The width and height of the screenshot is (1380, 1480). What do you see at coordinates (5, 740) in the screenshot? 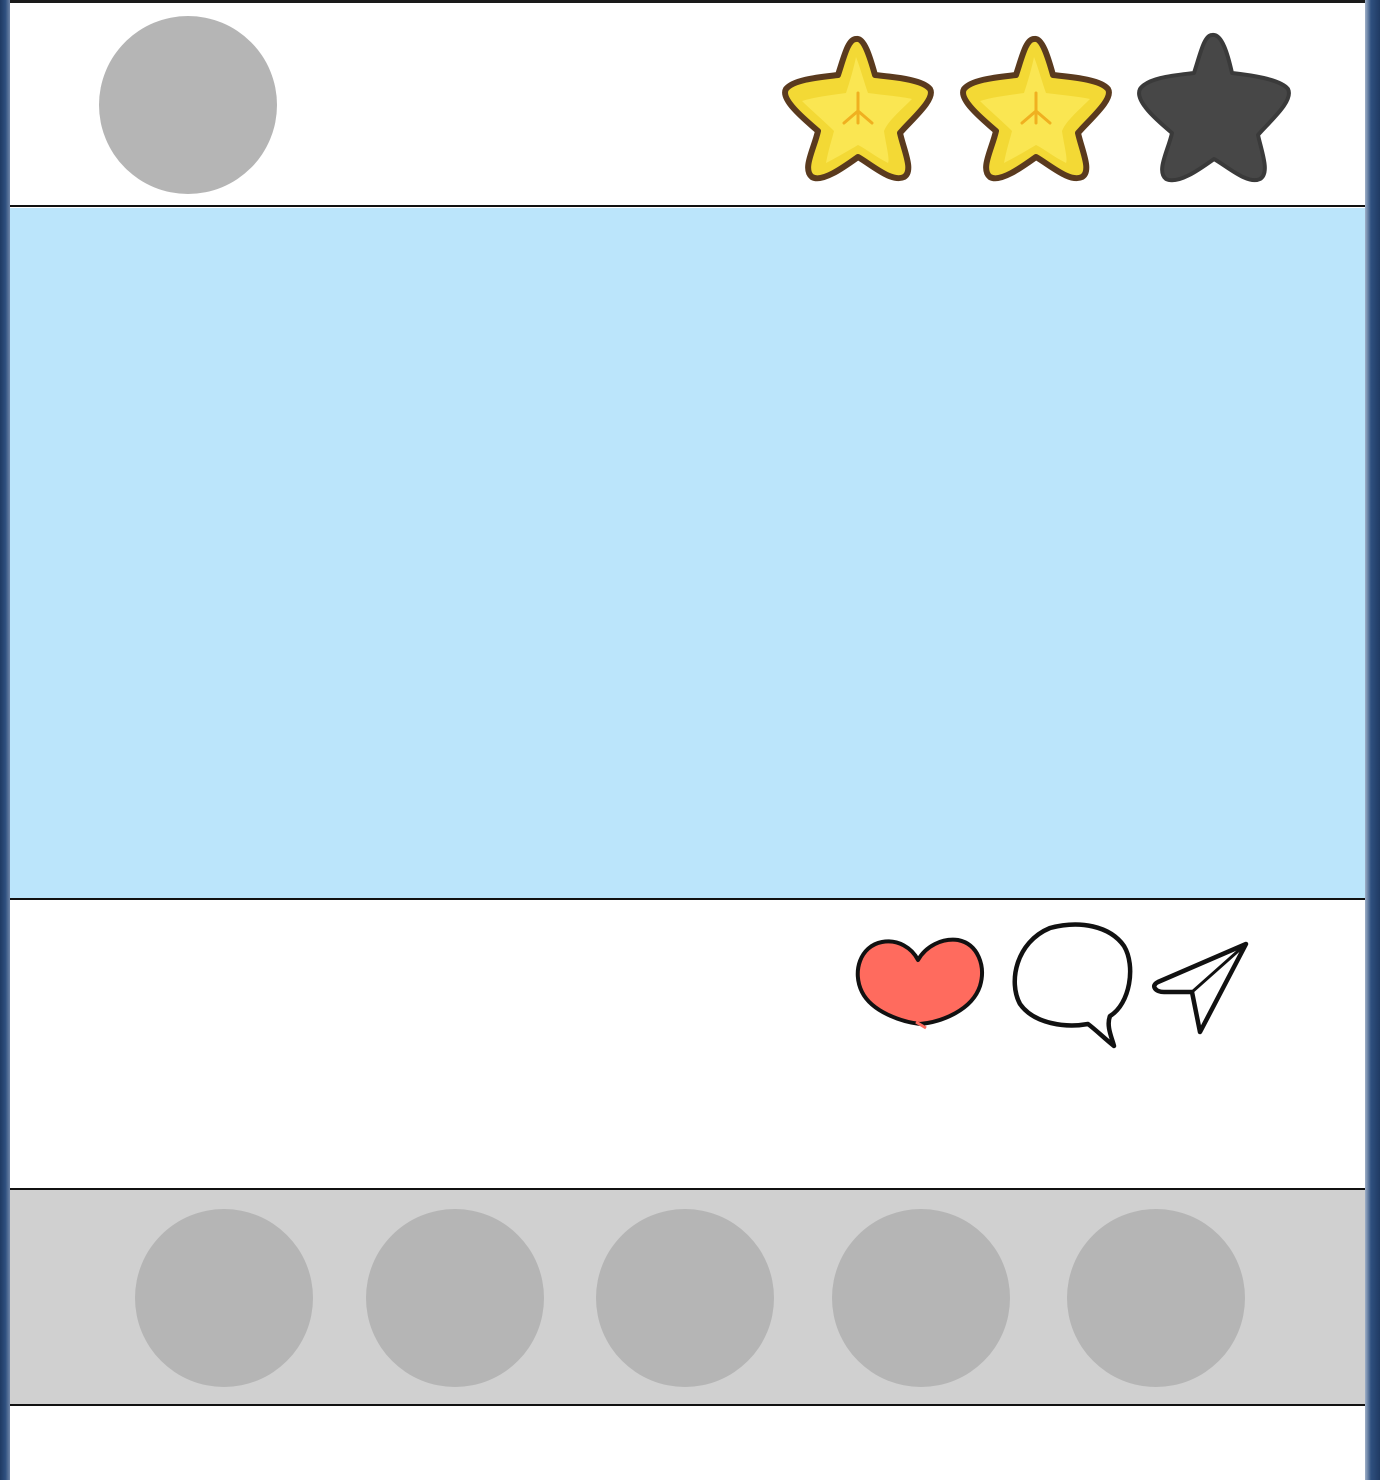
I see `left-border` at bounding box center [5, 740].